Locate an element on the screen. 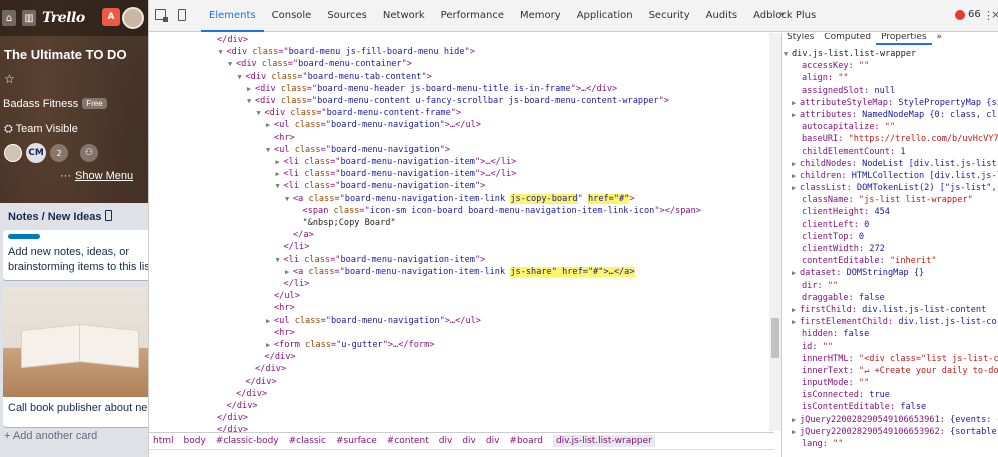  dom-node-line: </a> is located at coordinates (299, 235).